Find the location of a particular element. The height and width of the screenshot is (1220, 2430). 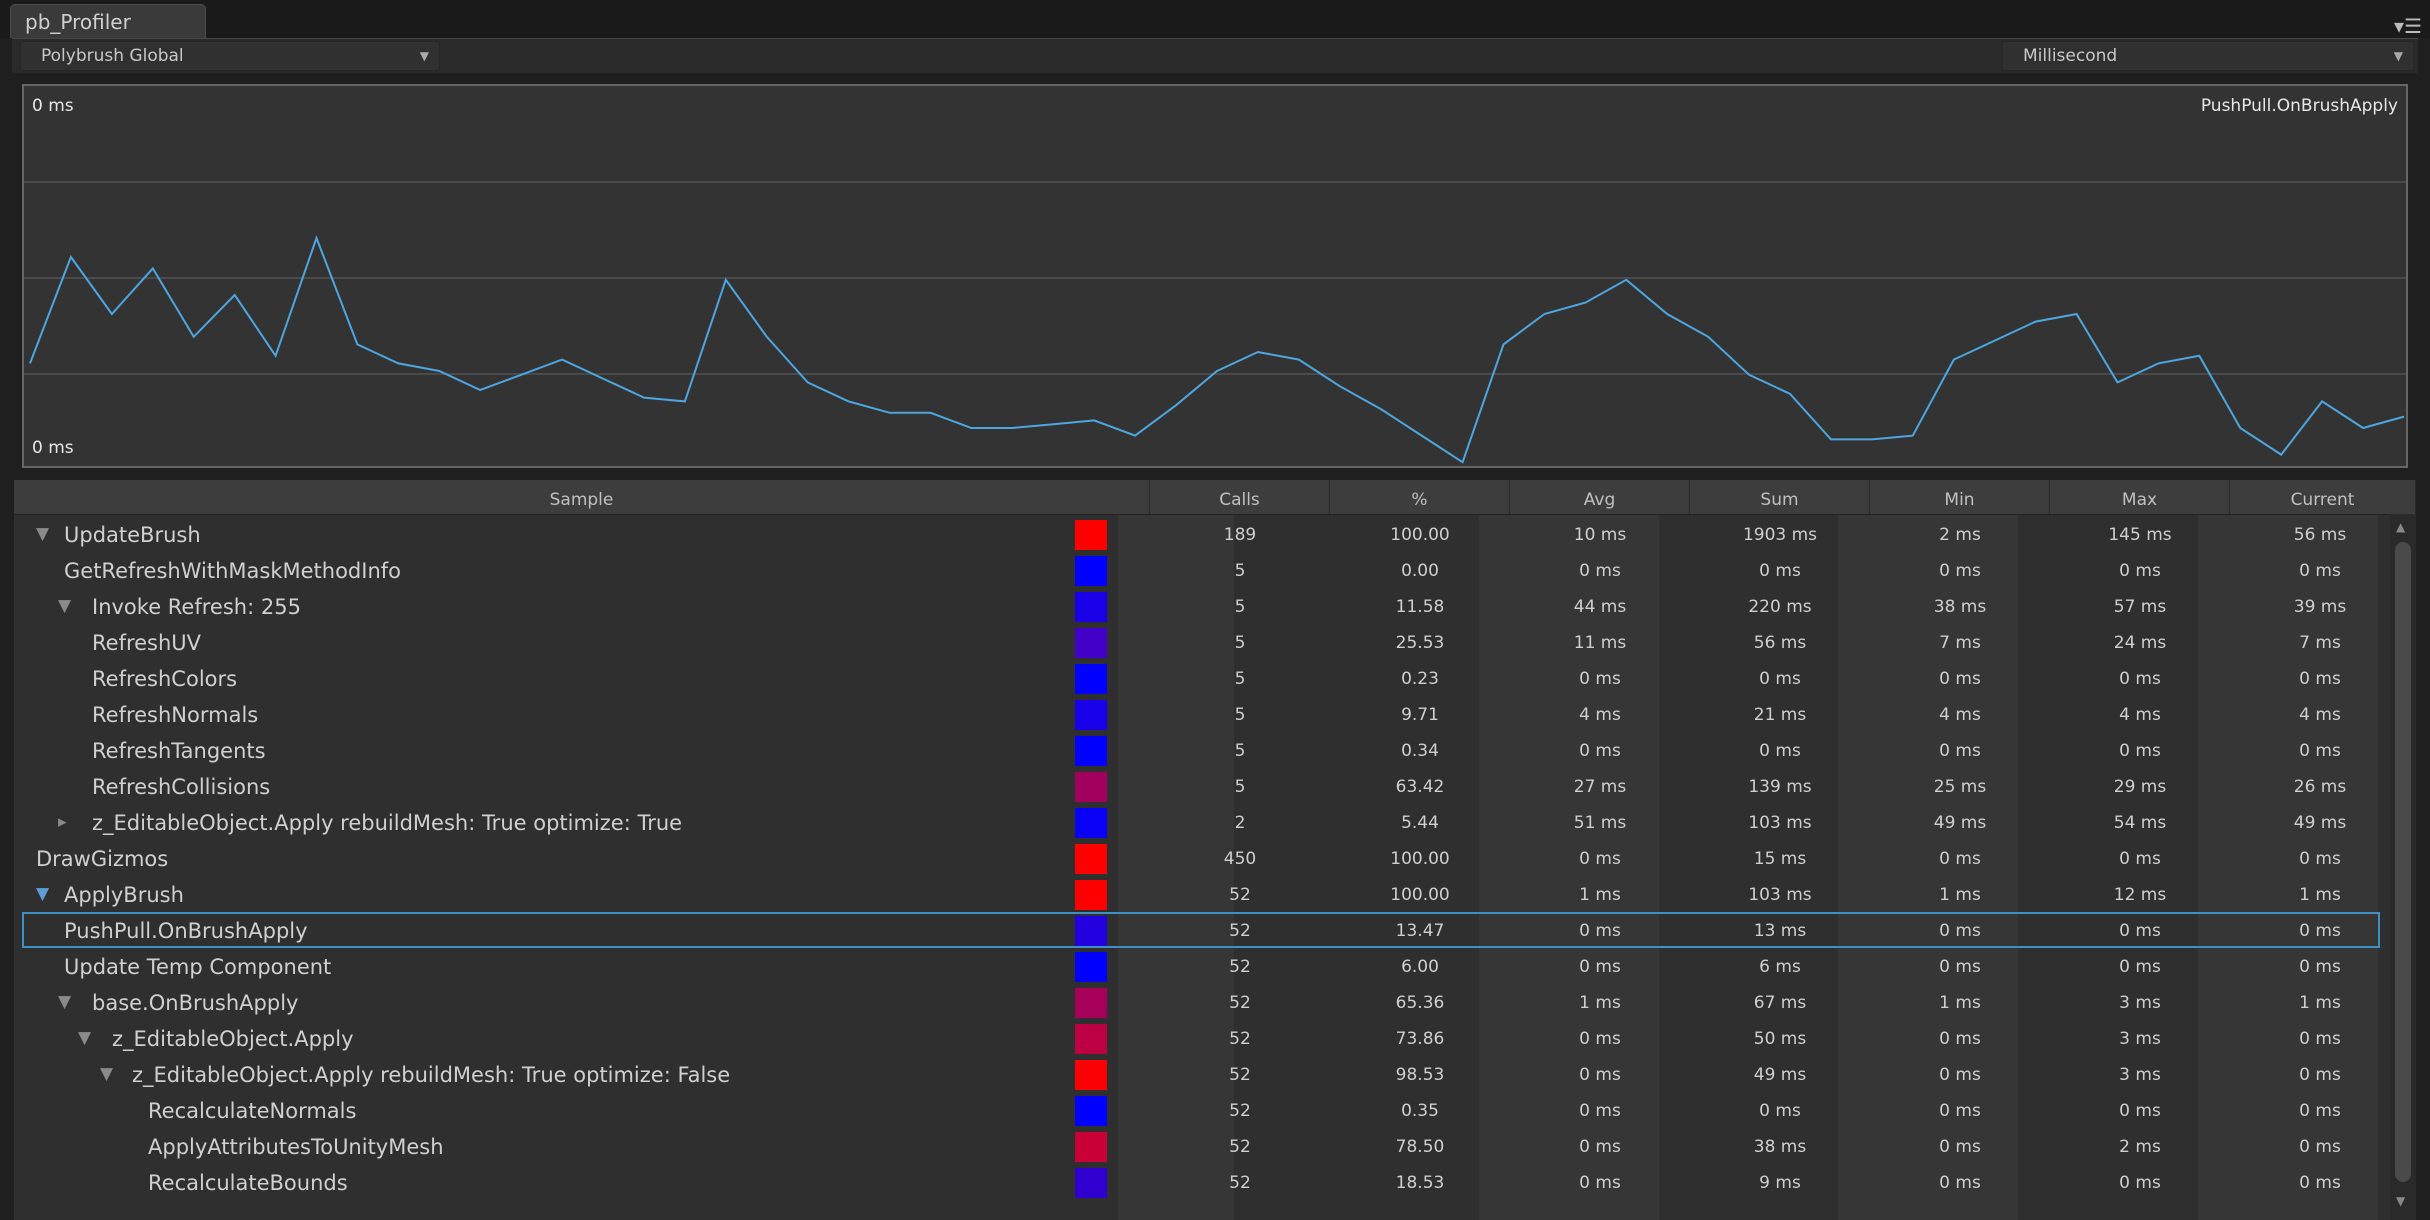

column-header-sample: Sample is located at coordinates (582, 497).